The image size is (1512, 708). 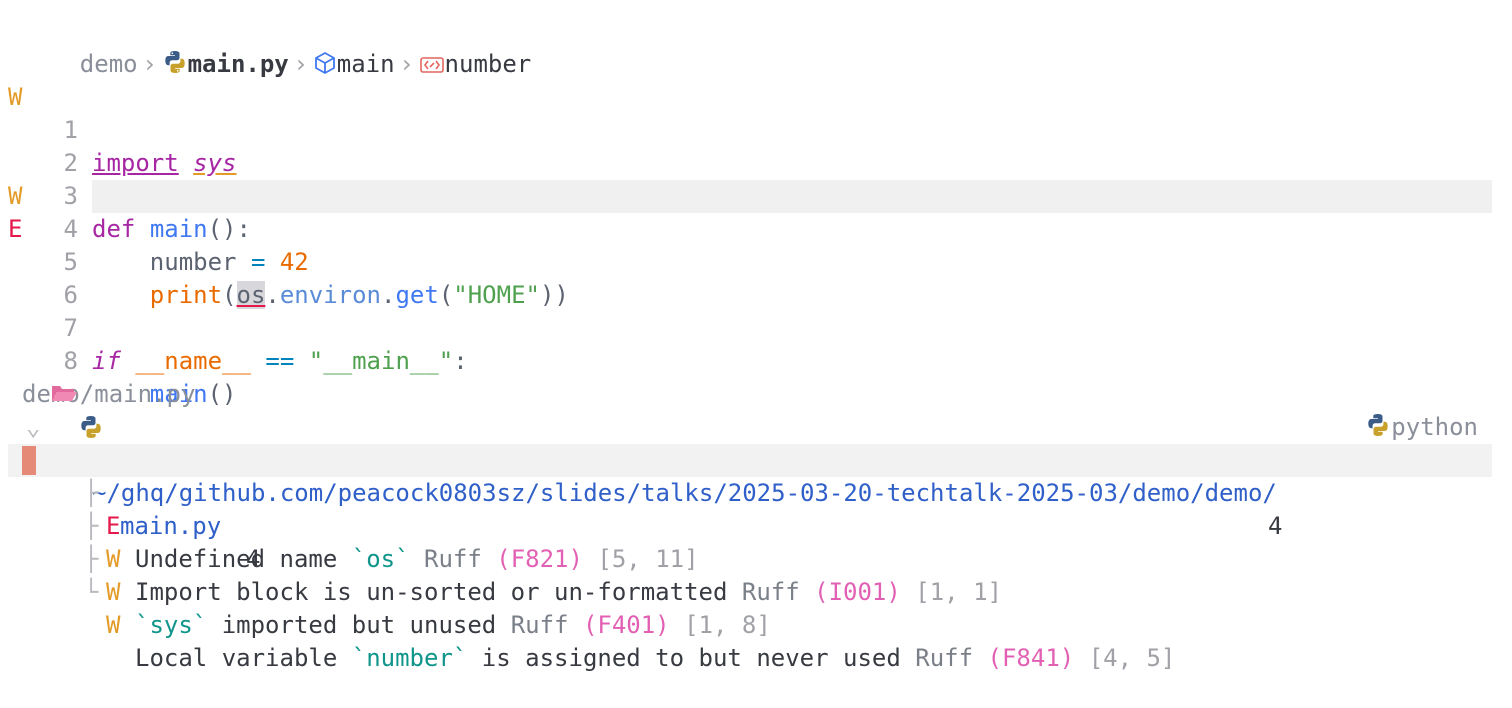 I want to click on panel-header: demo/main.py python, so click(x=756, y=393).